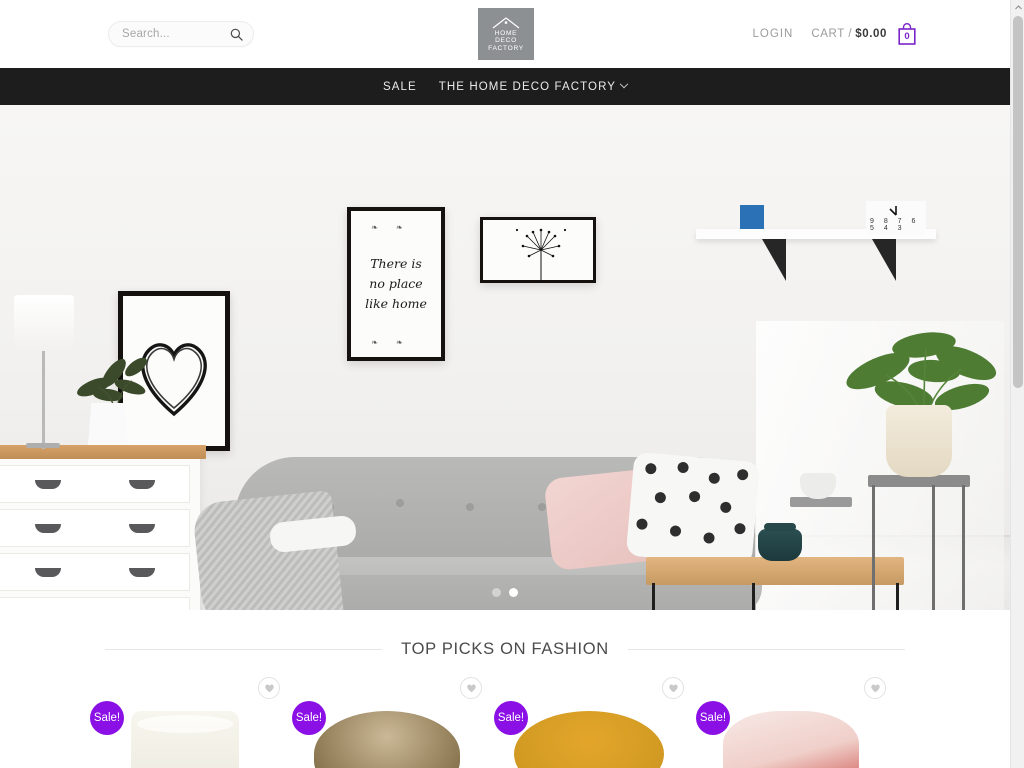 The image size is (1024, 768). I want to click on cart-count: 0, so click(907, 36).